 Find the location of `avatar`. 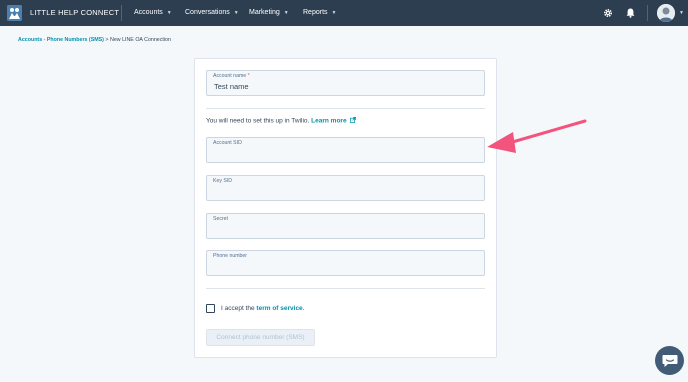

avatar is located at coordinates (666, 13).